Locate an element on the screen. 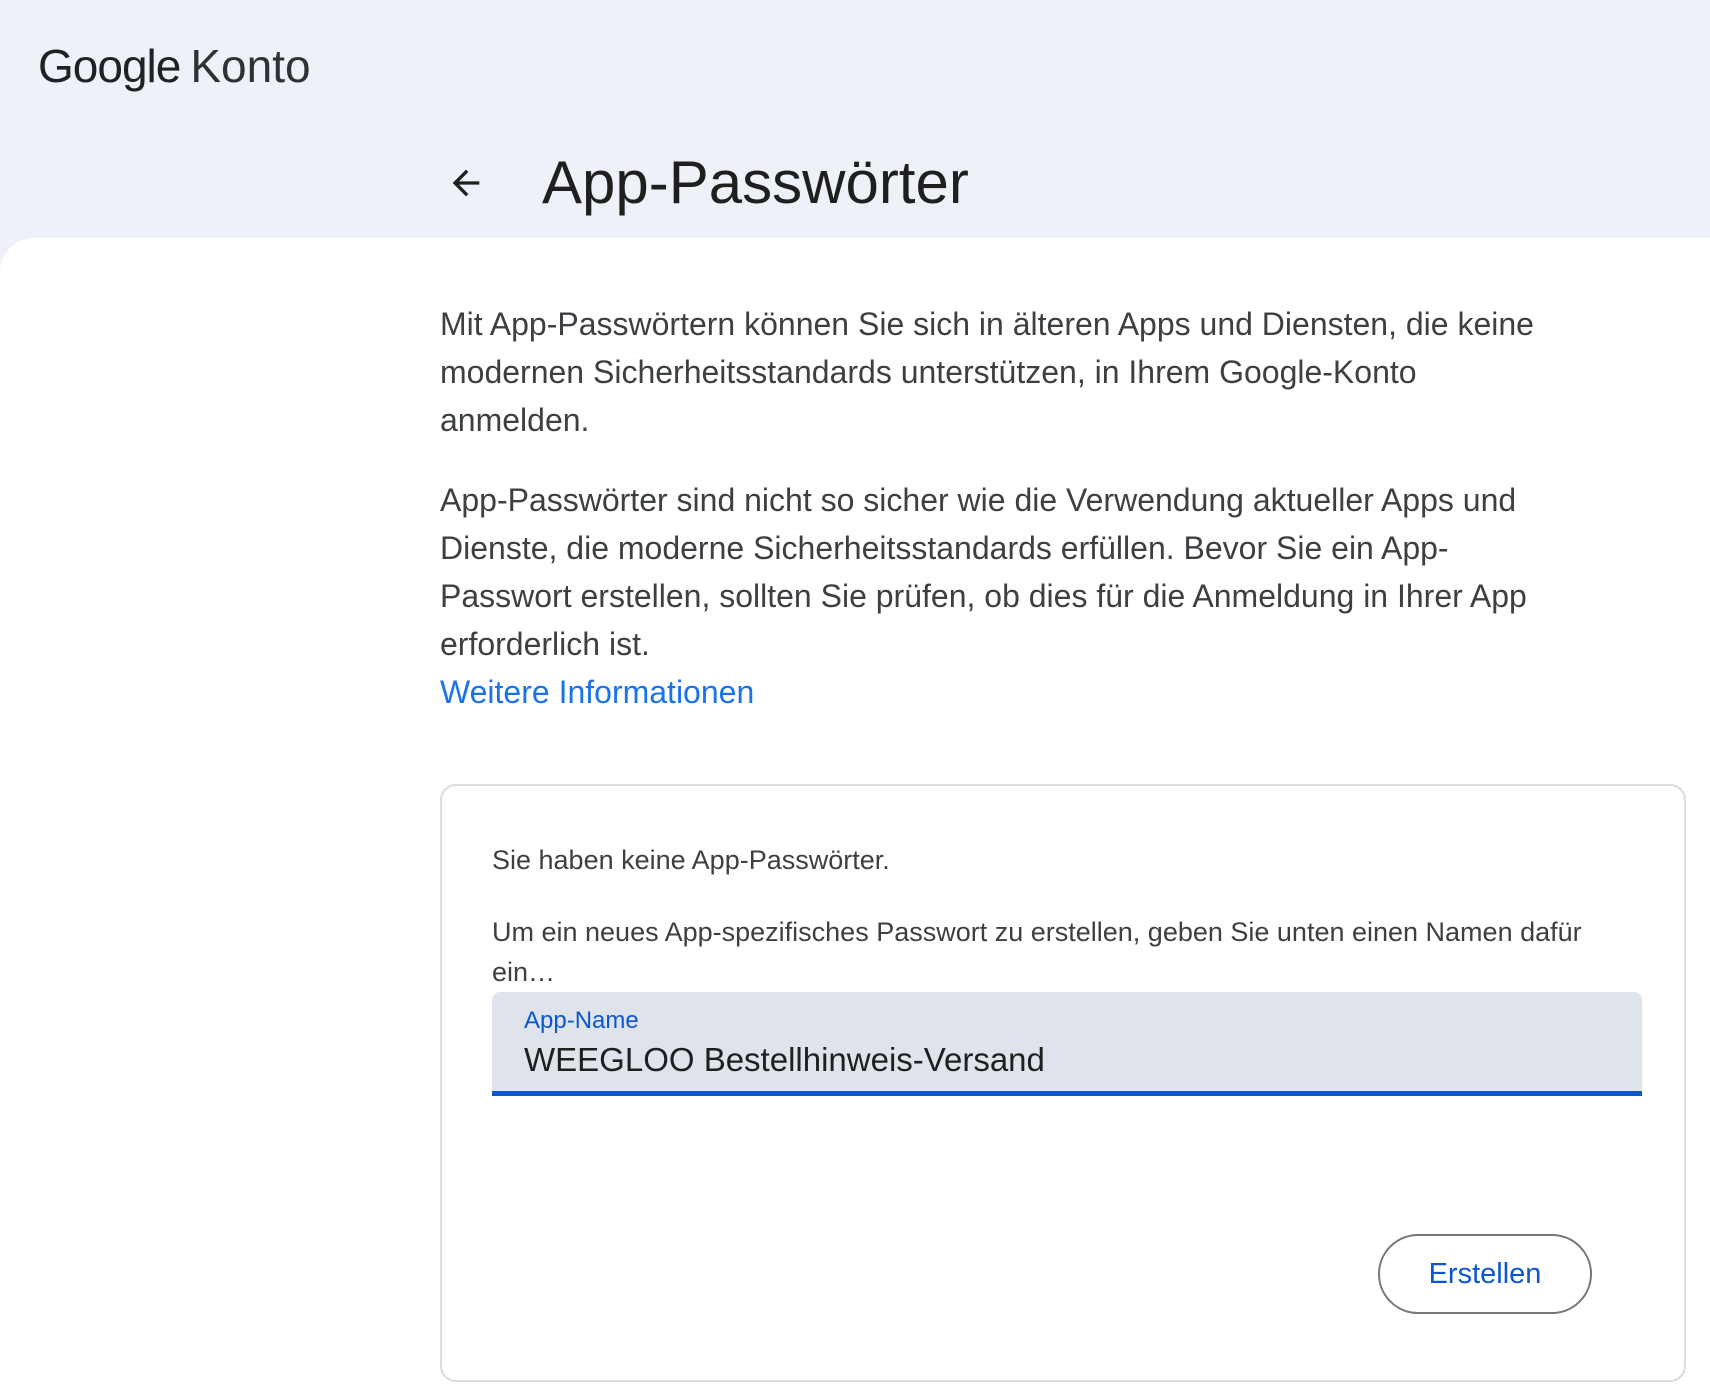  learn-more-link: Weitere Informationen is located at coordinates (1000, 692).